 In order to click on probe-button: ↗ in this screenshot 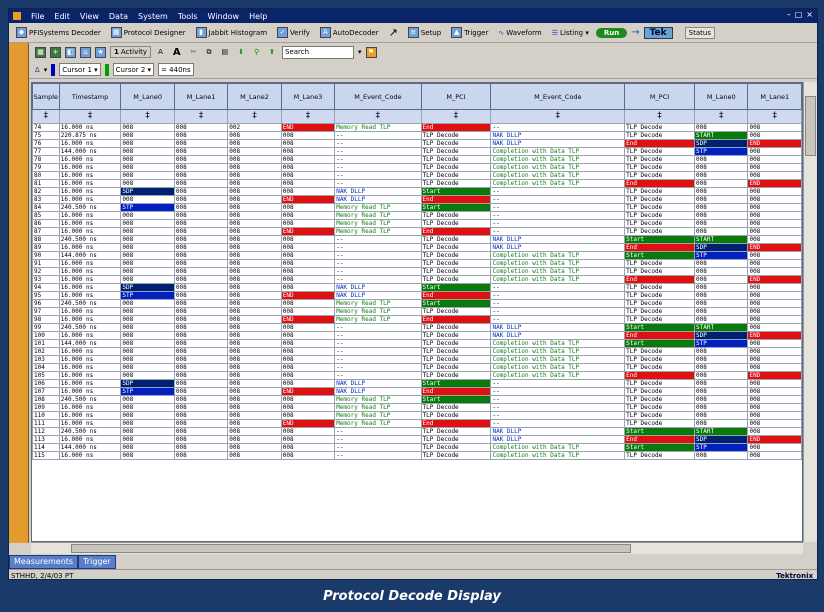, I will do `click(393, 32)`.